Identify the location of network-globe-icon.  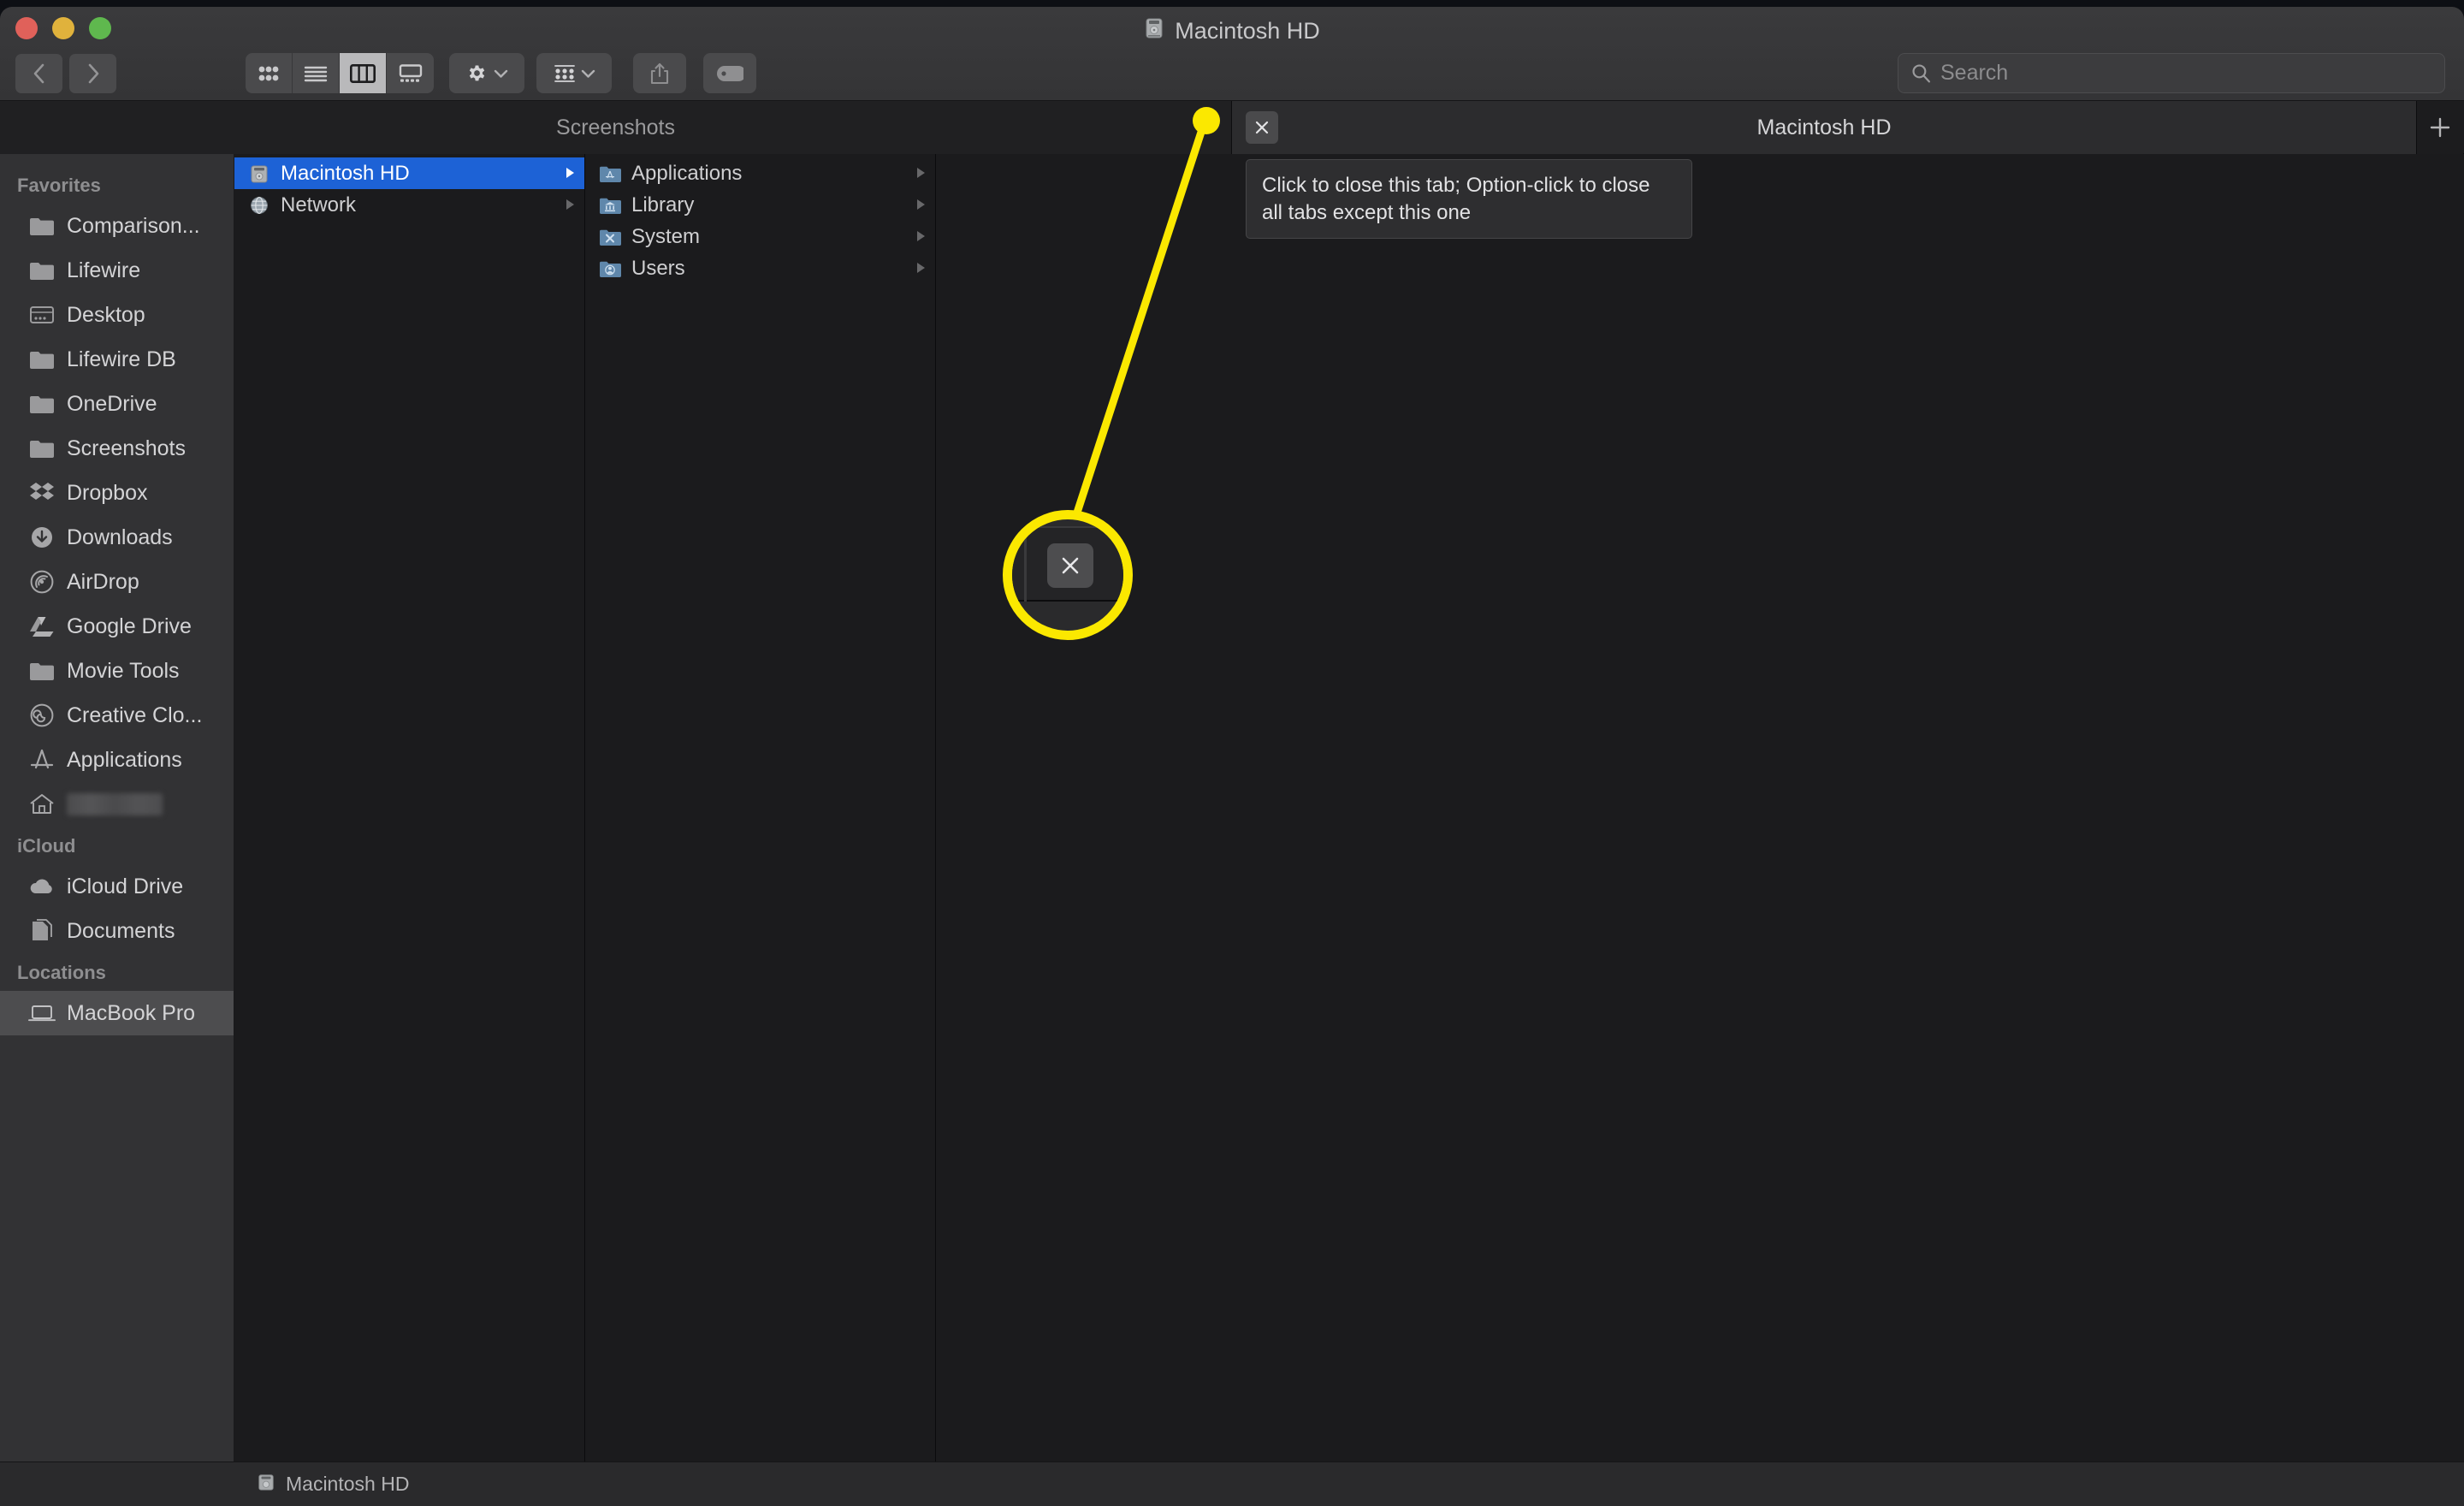
(259, 205).